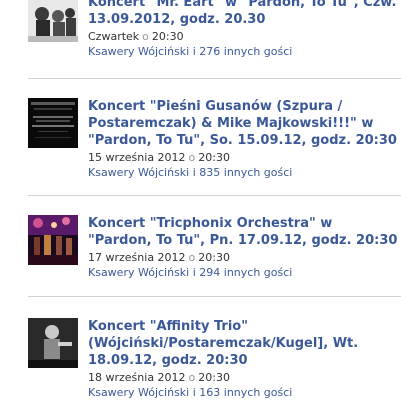 This screenshot has width=401, height=400. I want to click on event-datetime: 15 września 2012 o 20:30, so click(244, 157).